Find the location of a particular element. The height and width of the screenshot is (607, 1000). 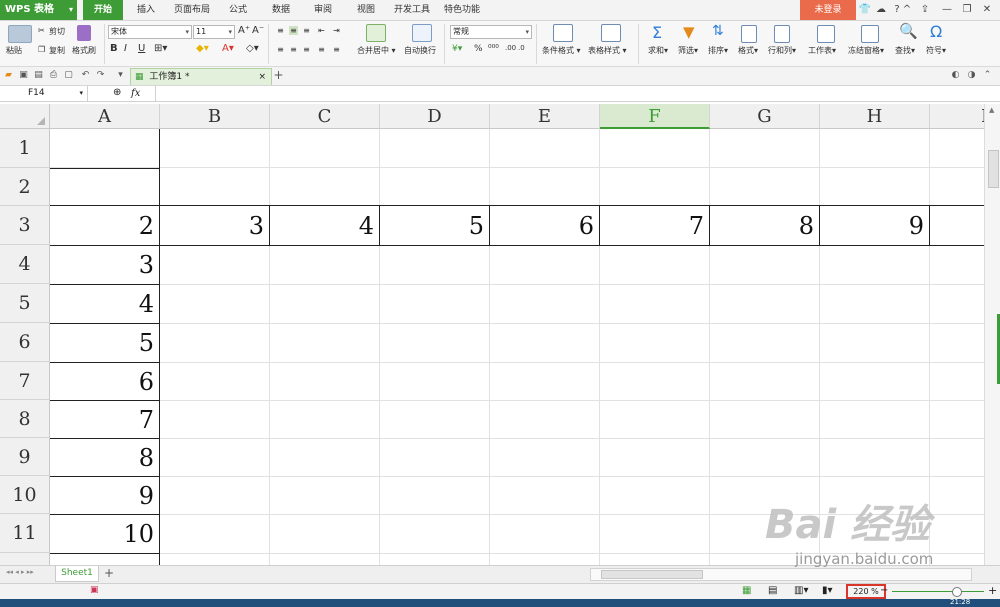

row-header-2: 2 is located at coordinates (25, 187).